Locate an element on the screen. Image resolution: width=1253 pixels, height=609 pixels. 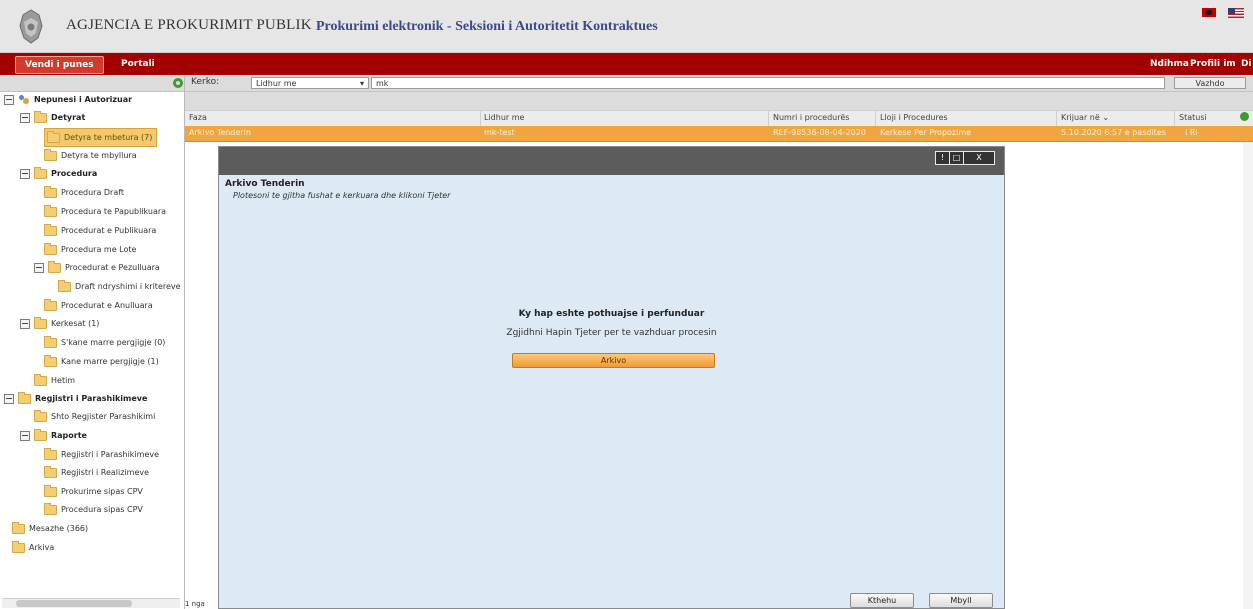
sidebar-item: Procedura te Papublikuara is located at coordinates (105, 211).